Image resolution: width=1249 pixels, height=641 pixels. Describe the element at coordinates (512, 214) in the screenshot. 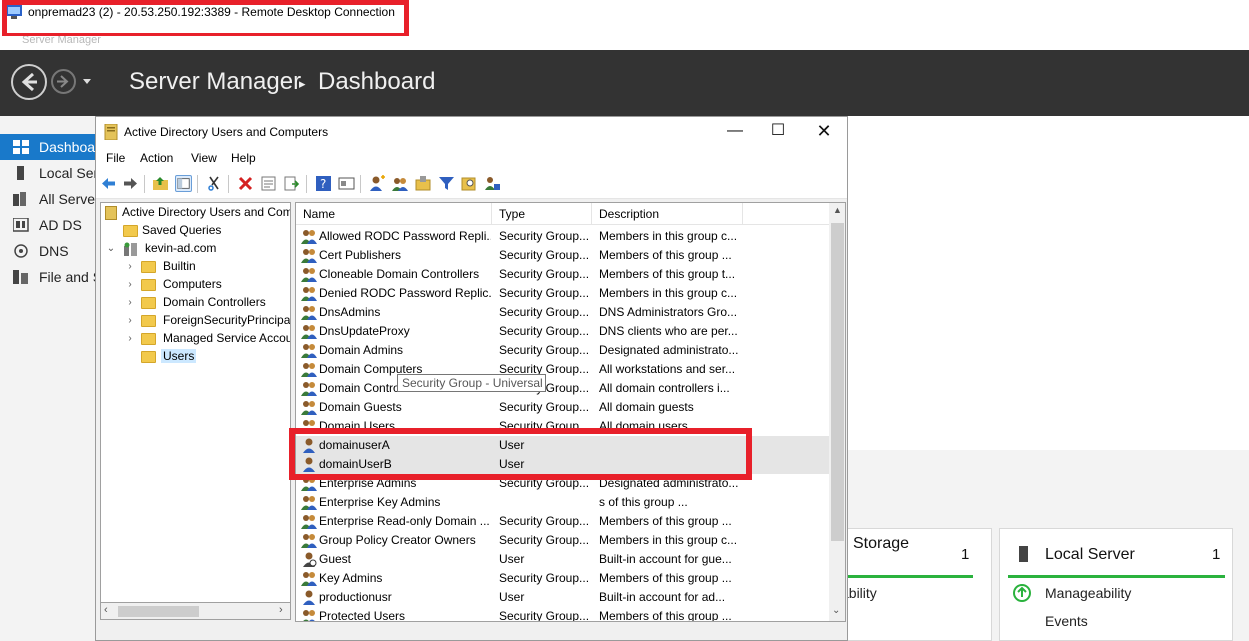

I see `column-header-type: Type` at that location.